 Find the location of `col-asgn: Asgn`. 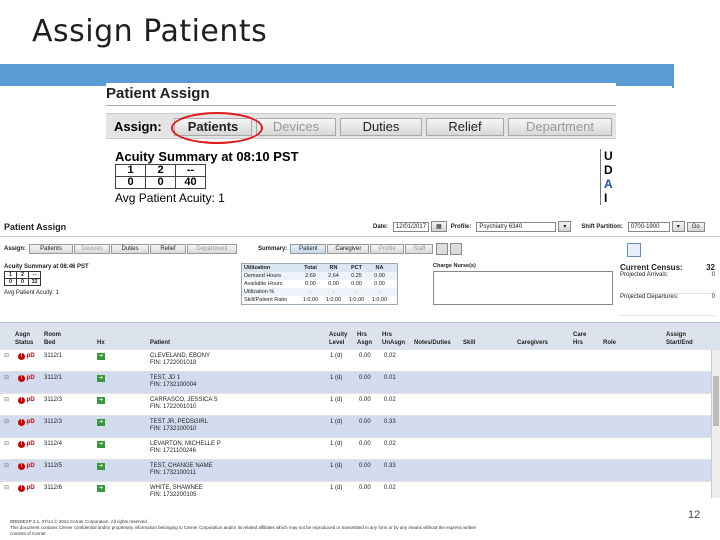

col-asgn: Asgn is located at coordinates (24, 335).